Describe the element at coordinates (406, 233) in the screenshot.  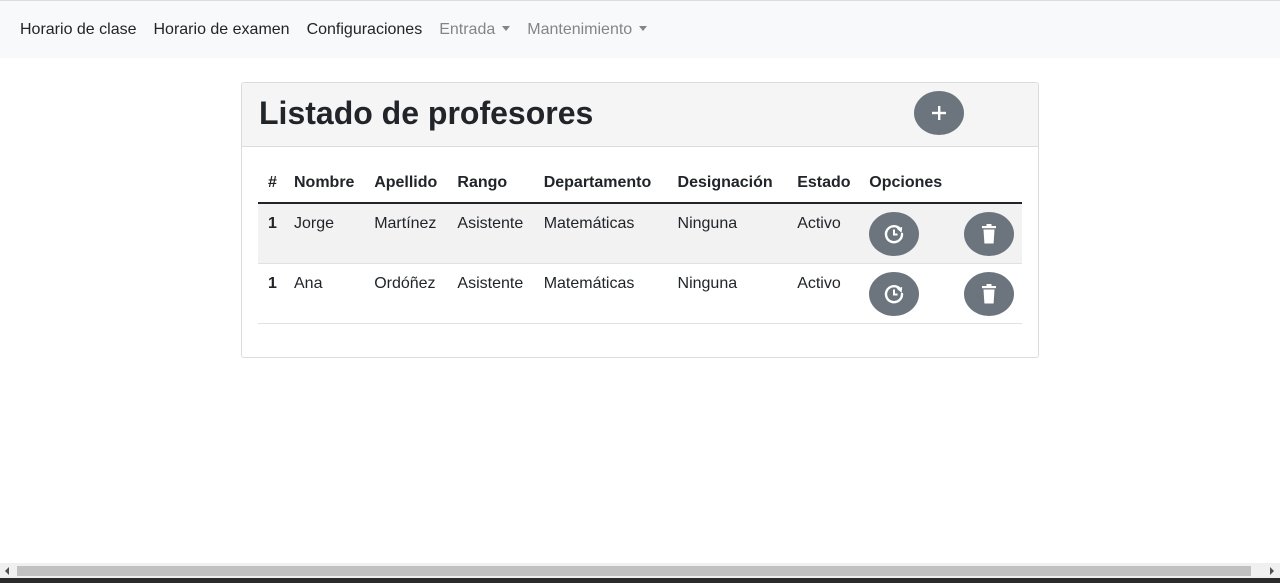
I see `cell-apellido: Martínez` at that location.